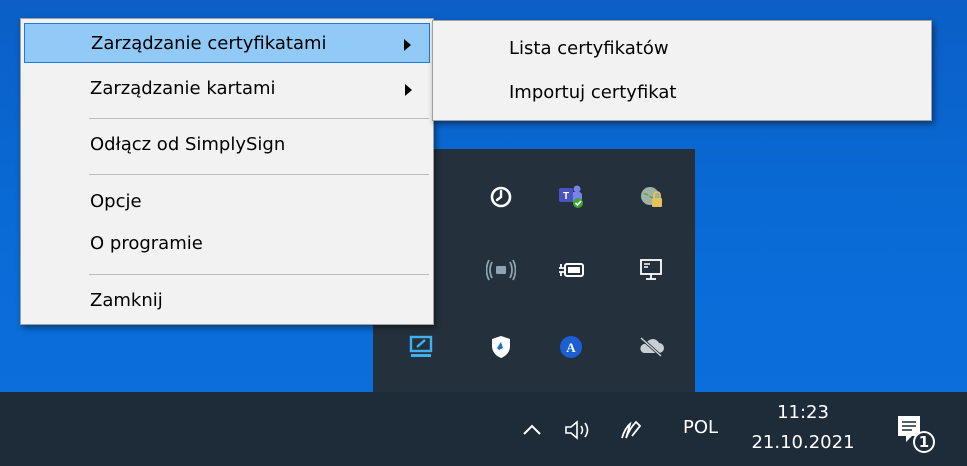 Image resolution: width=967 pixels, height=466 pixels. Describe the element at coordinates (183, 88) in the screenshot. I see `menu-item-label: Zarządzanie kartami` at that location.